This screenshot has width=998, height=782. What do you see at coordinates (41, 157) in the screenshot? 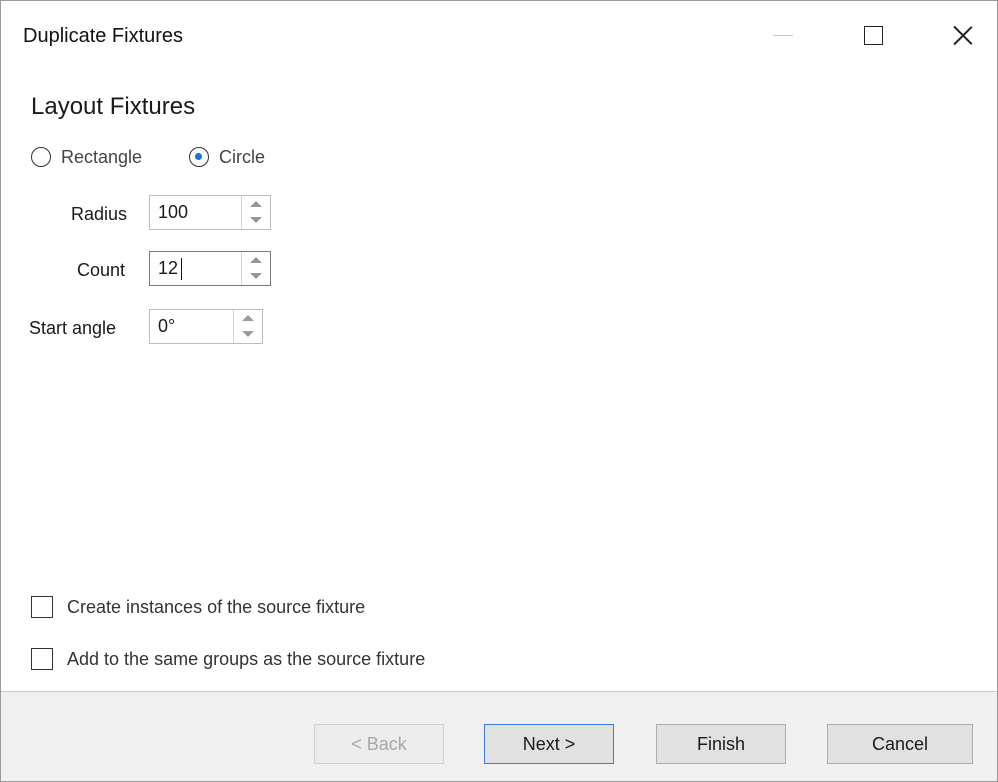
I see `rectangle-radio` at bounding box center [41, 157].